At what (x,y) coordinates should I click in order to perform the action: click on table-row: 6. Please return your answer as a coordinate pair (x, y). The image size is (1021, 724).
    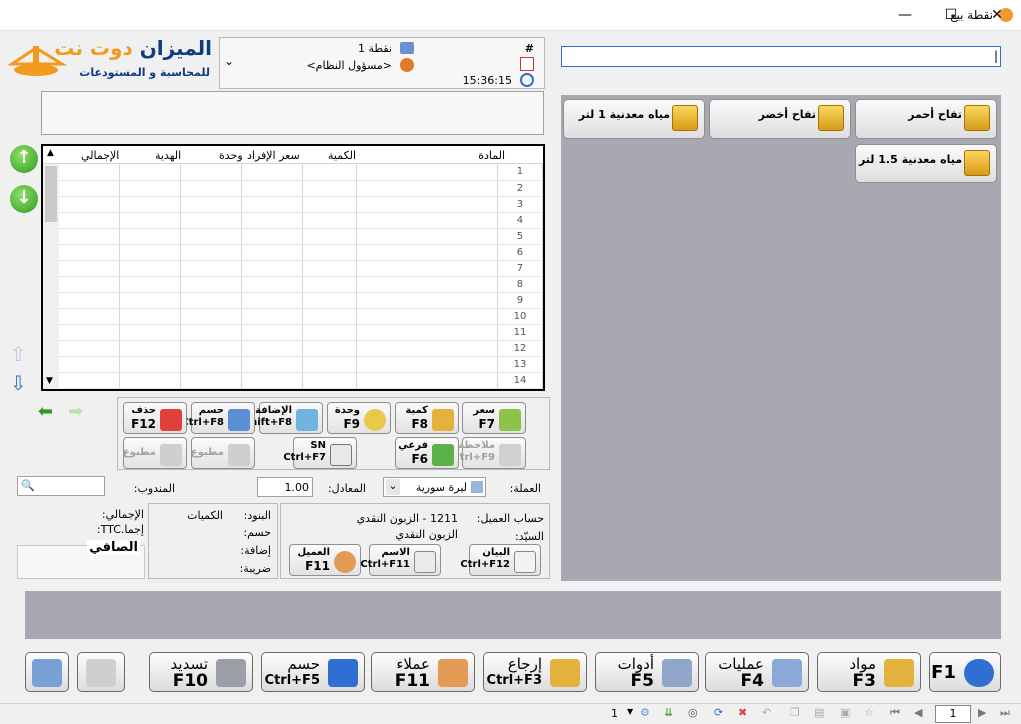
    Looking at the image, I should click on (301, 252).